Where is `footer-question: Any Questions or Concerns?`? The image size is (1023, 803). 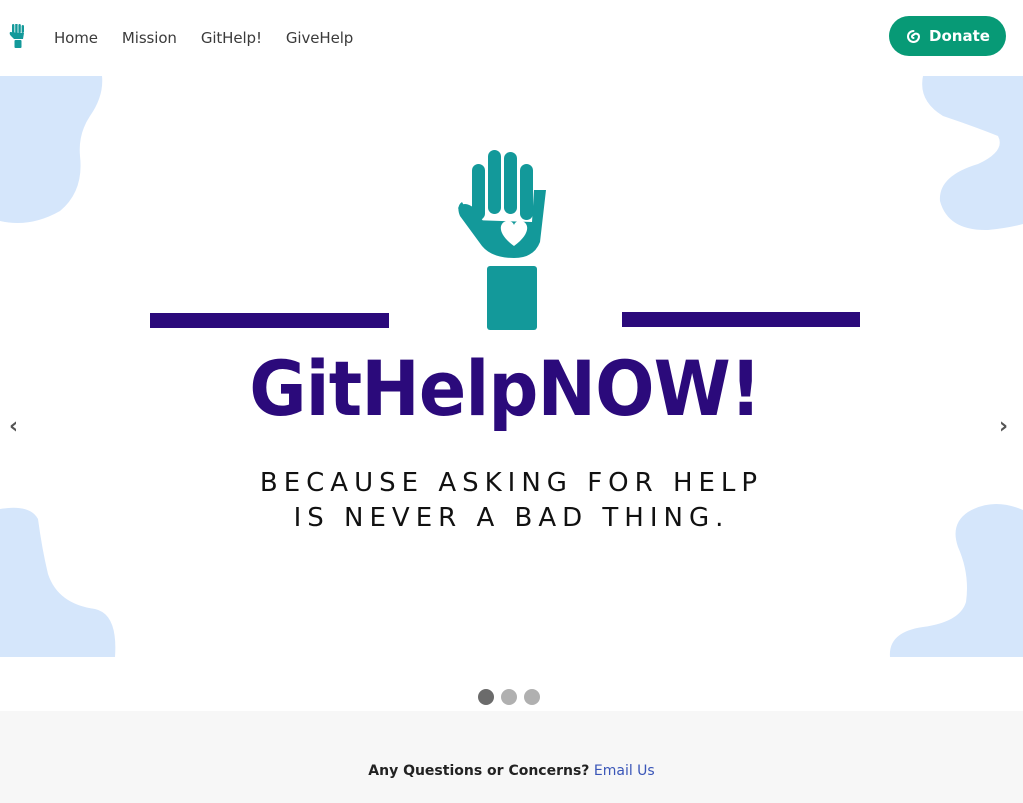 footer-question: Any Questions or Concerns? is located at coordinates (479, 771).